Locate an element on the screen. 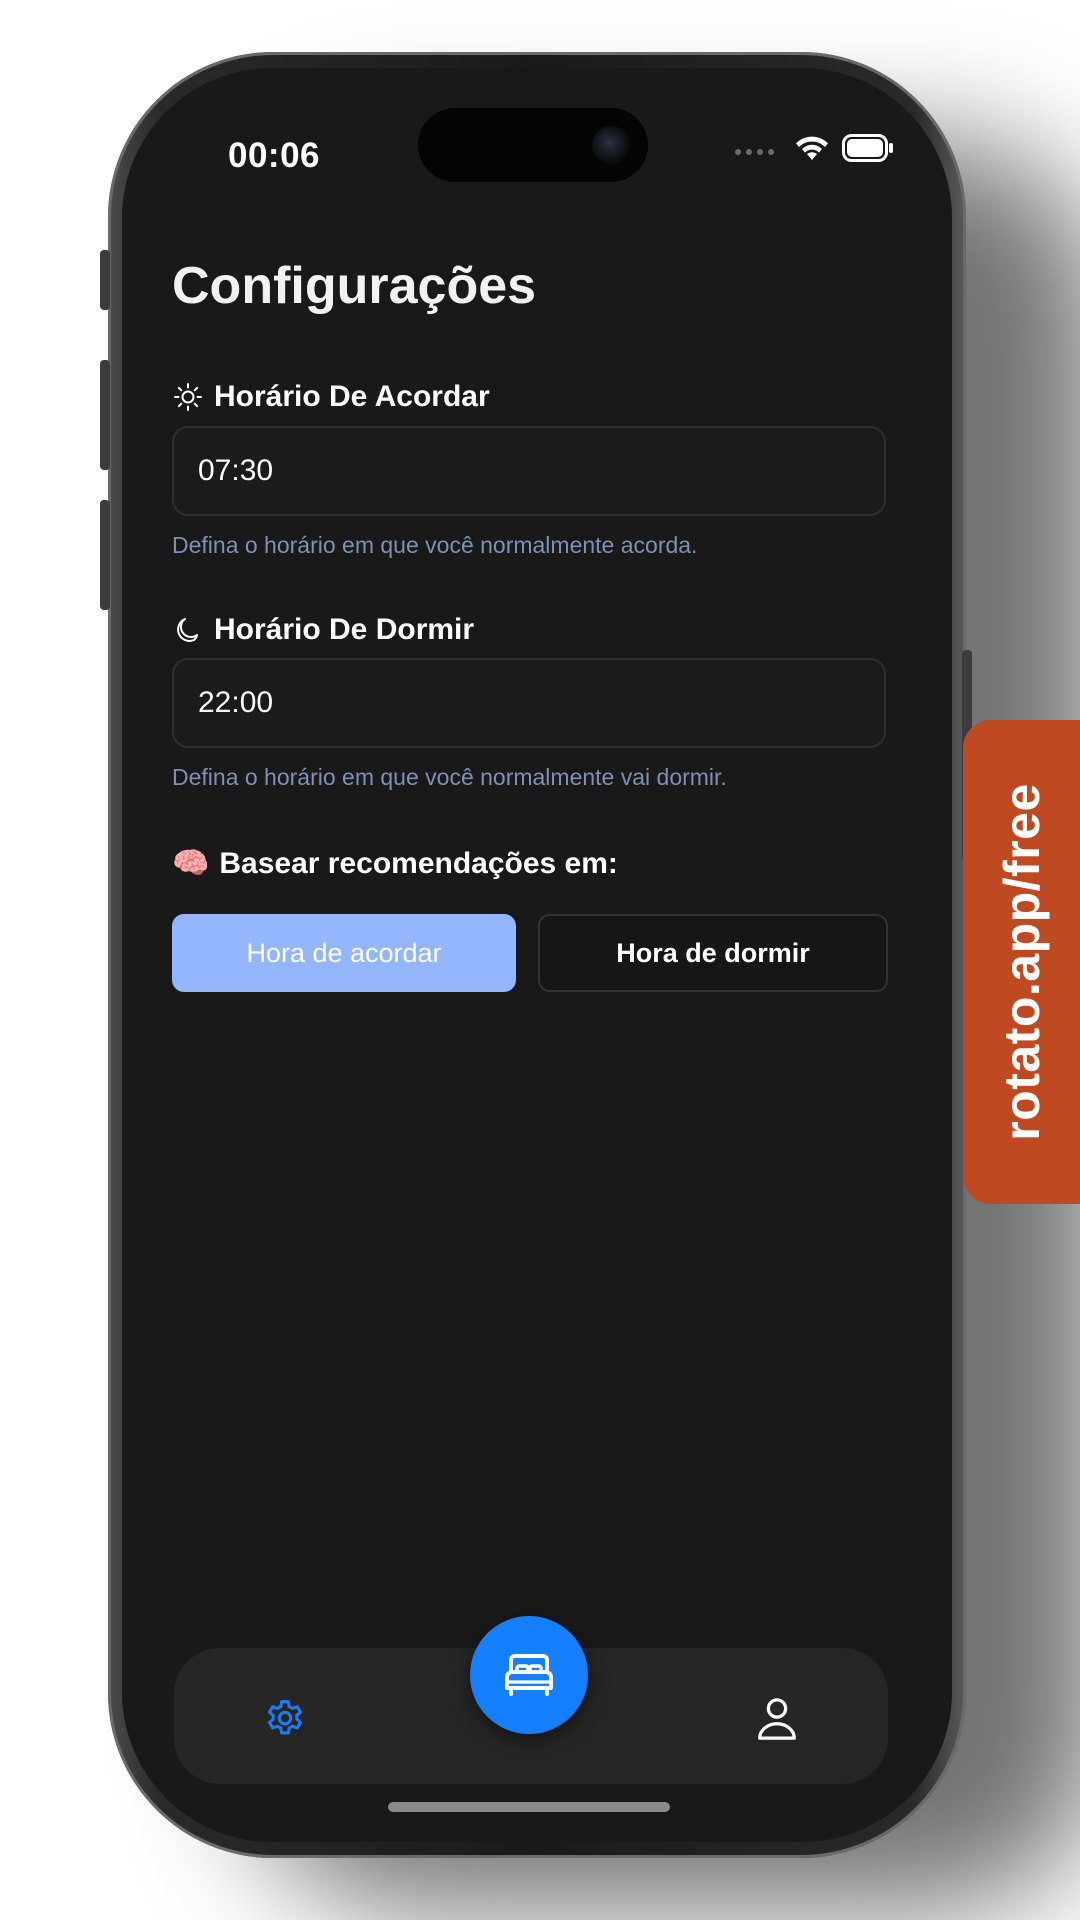  dynamic-island is located at coordinates (533, 145).